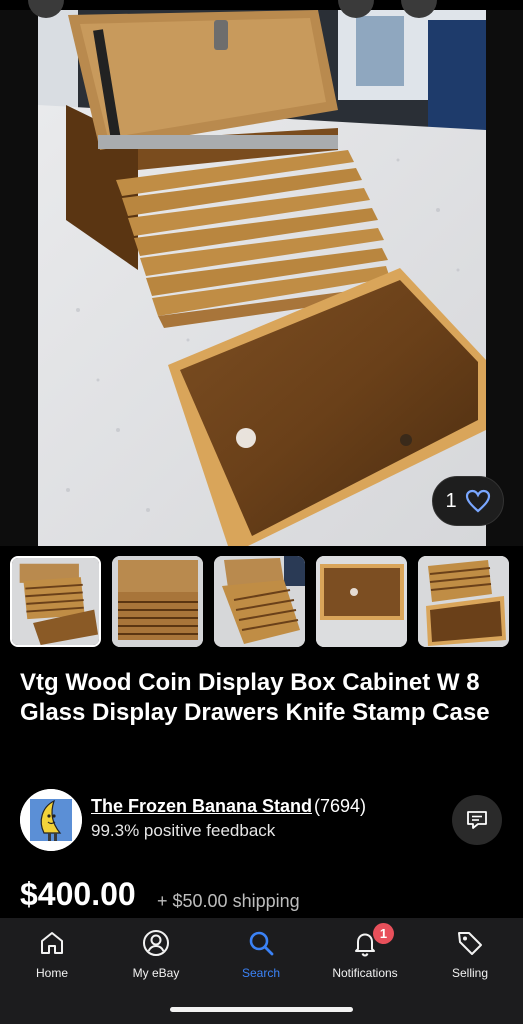 The image size is (523, 1024). I want to click on cabinet-open-drawers-thumb, so click(55, 601).